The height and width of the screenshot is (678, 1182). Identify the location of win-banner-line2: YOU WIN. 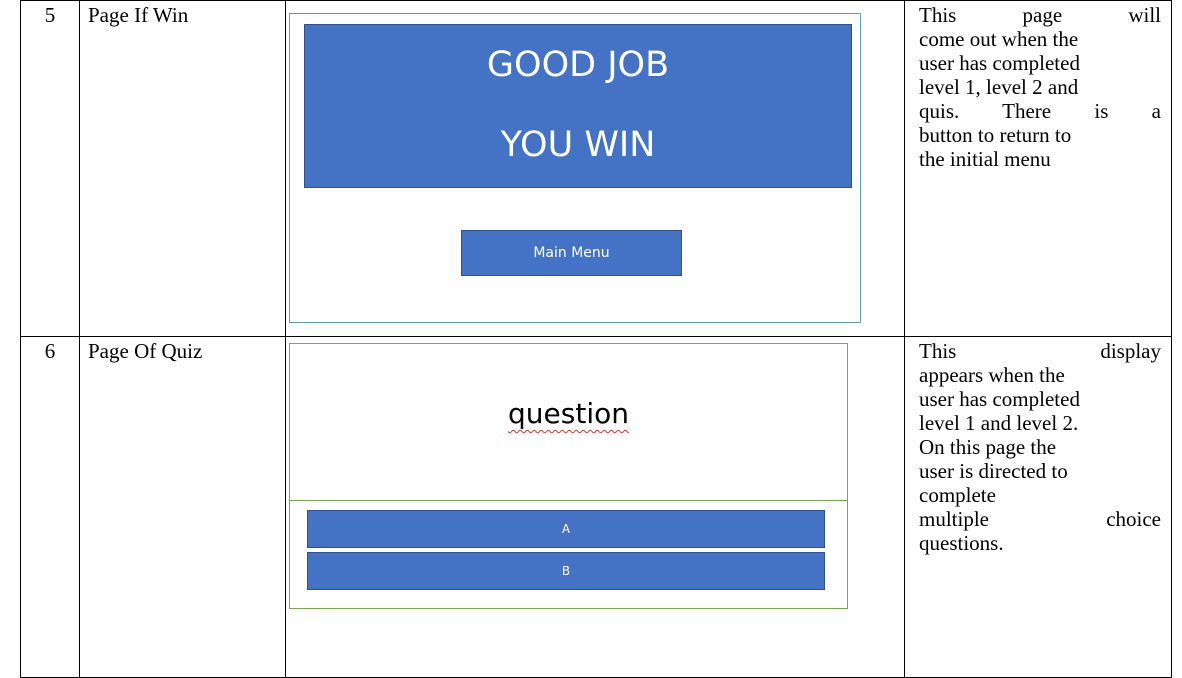
(578, 145).